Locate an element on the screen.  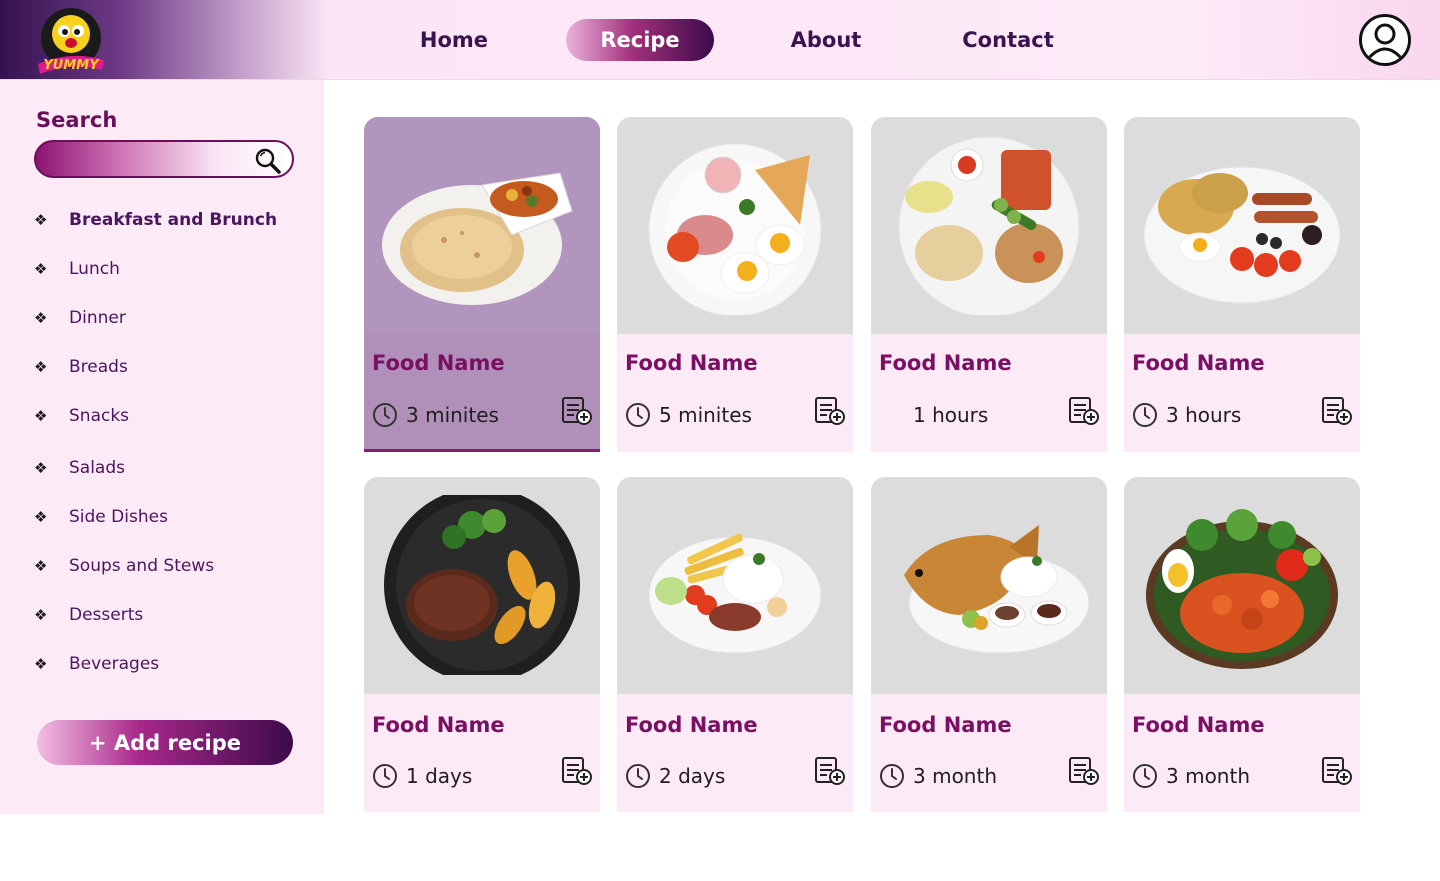
add-recipe-button: + Add recipe is located at coordinates (165, 742).